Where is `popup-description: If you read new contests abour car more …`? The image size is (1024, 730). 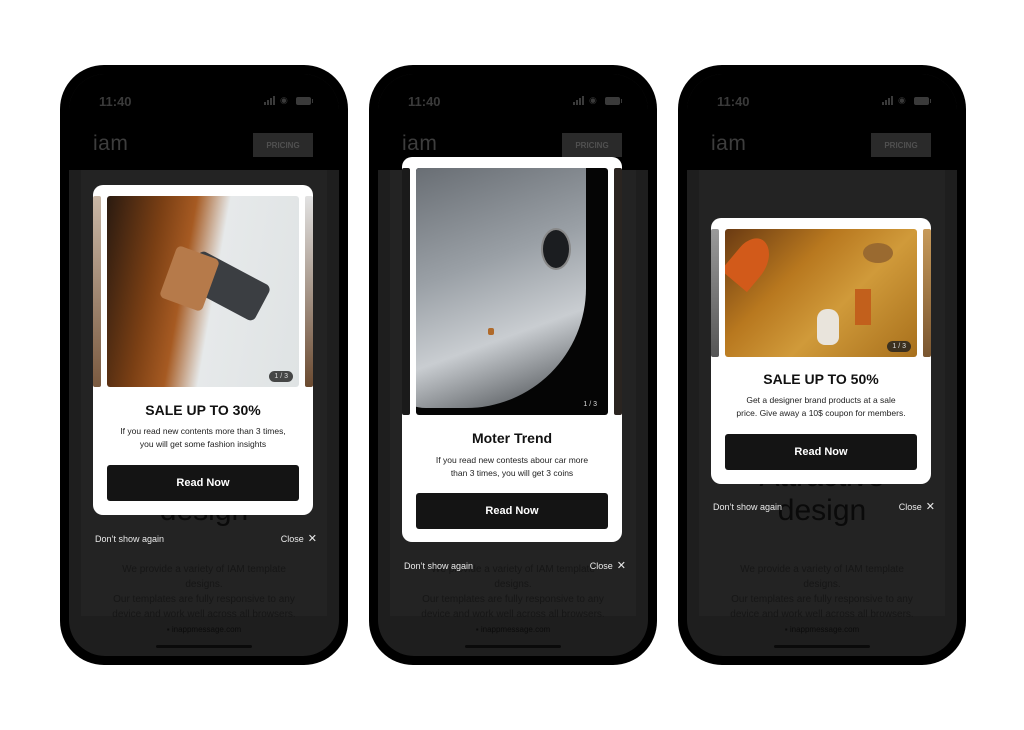 popup-description: If you read new contests abour car more … is located at coordinates (512, 467).